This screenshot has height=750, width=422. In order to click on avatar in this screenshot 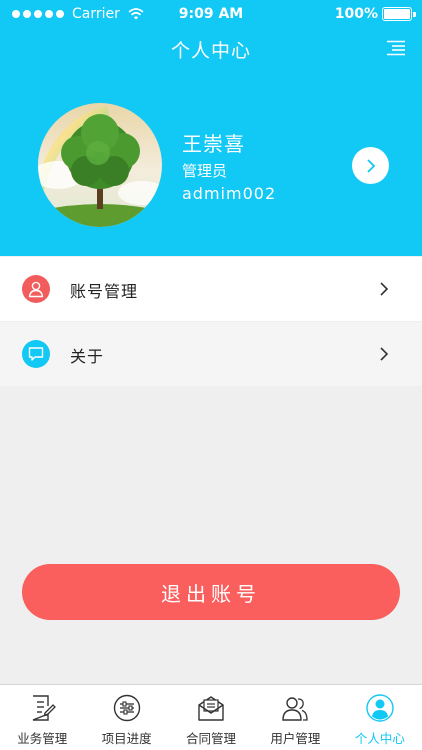, I will do `click(100, 165)`.